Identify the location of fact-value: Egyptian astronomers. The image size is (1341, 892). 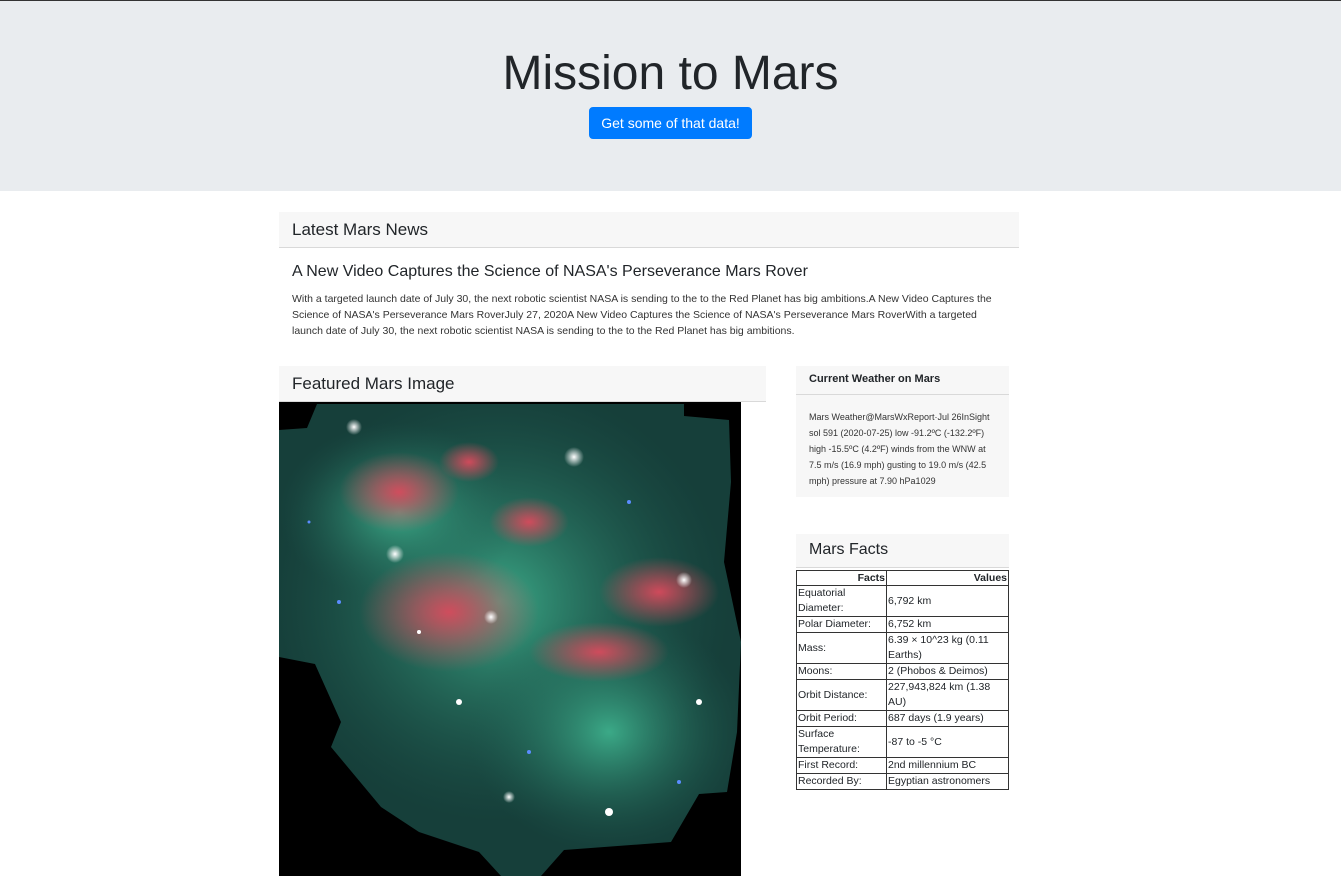
(947, 781).